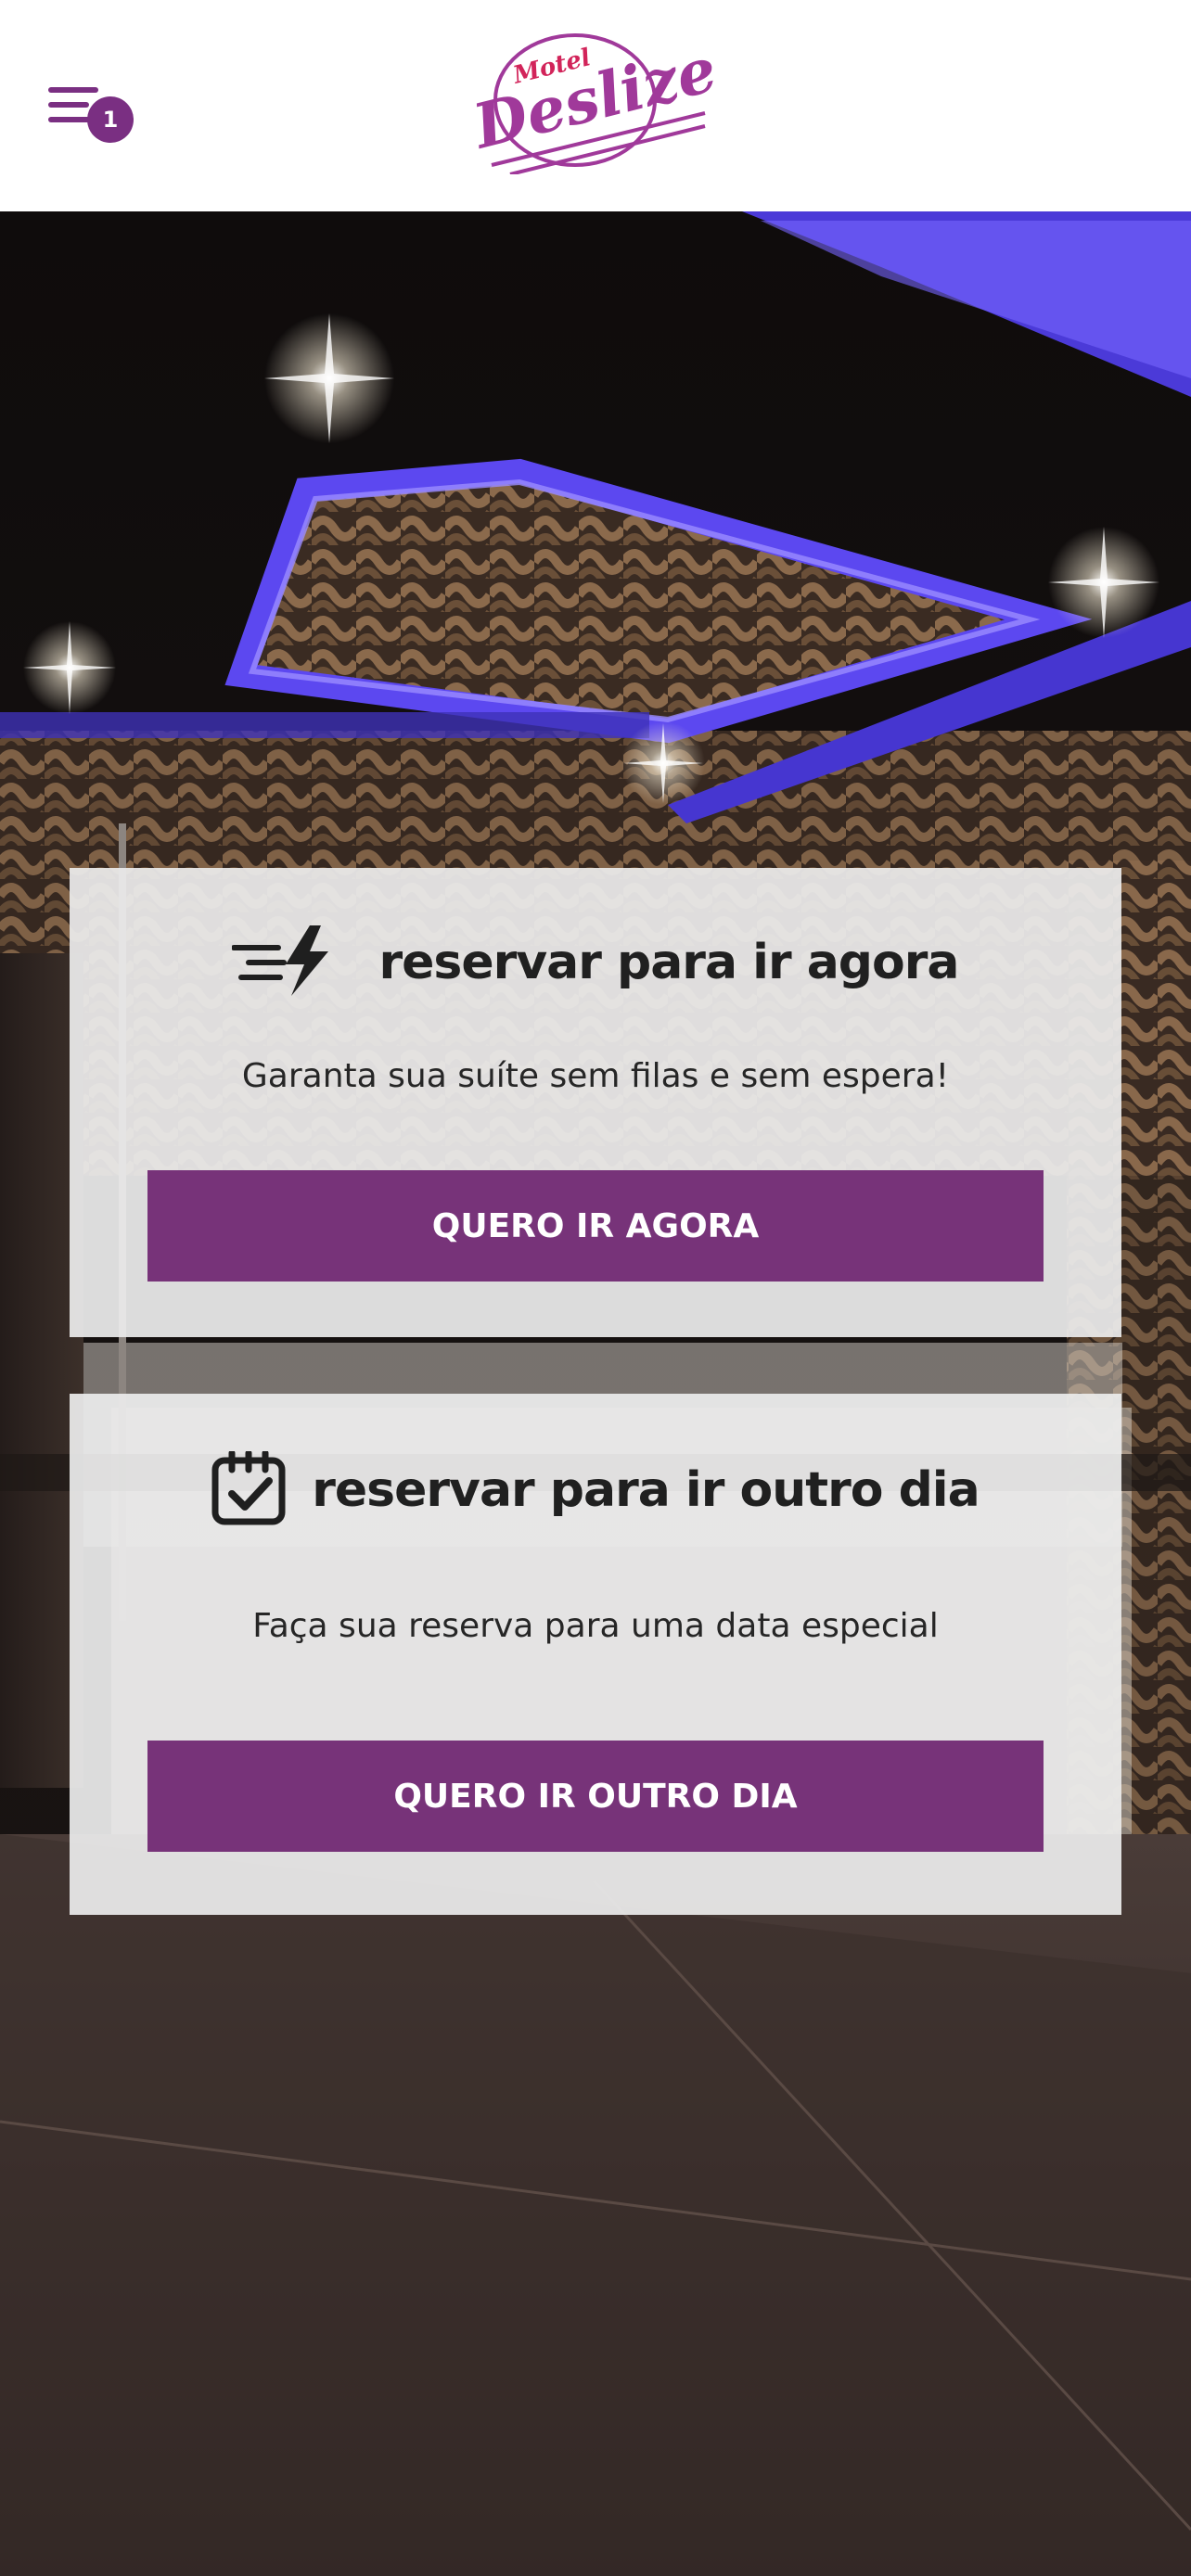 The height and width of the screenshot is (2576, 1191). Describe the element at coordinates (595, 1626) in the screenshot. I see `reserve-later-subtitle: Faça sua reserva para uma data especial` at that location.